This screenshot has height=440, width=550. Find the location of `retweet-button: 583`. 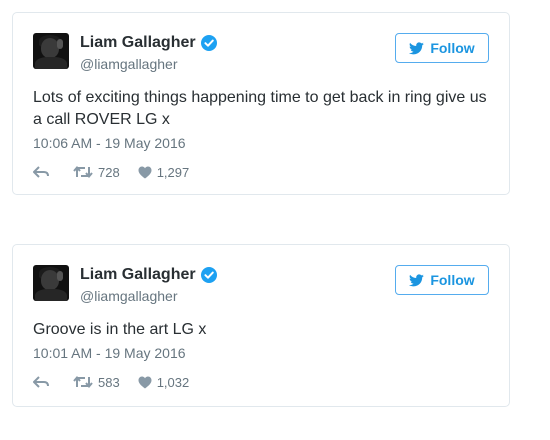

retweet-button: 583 is located at coordinates (96, 382).